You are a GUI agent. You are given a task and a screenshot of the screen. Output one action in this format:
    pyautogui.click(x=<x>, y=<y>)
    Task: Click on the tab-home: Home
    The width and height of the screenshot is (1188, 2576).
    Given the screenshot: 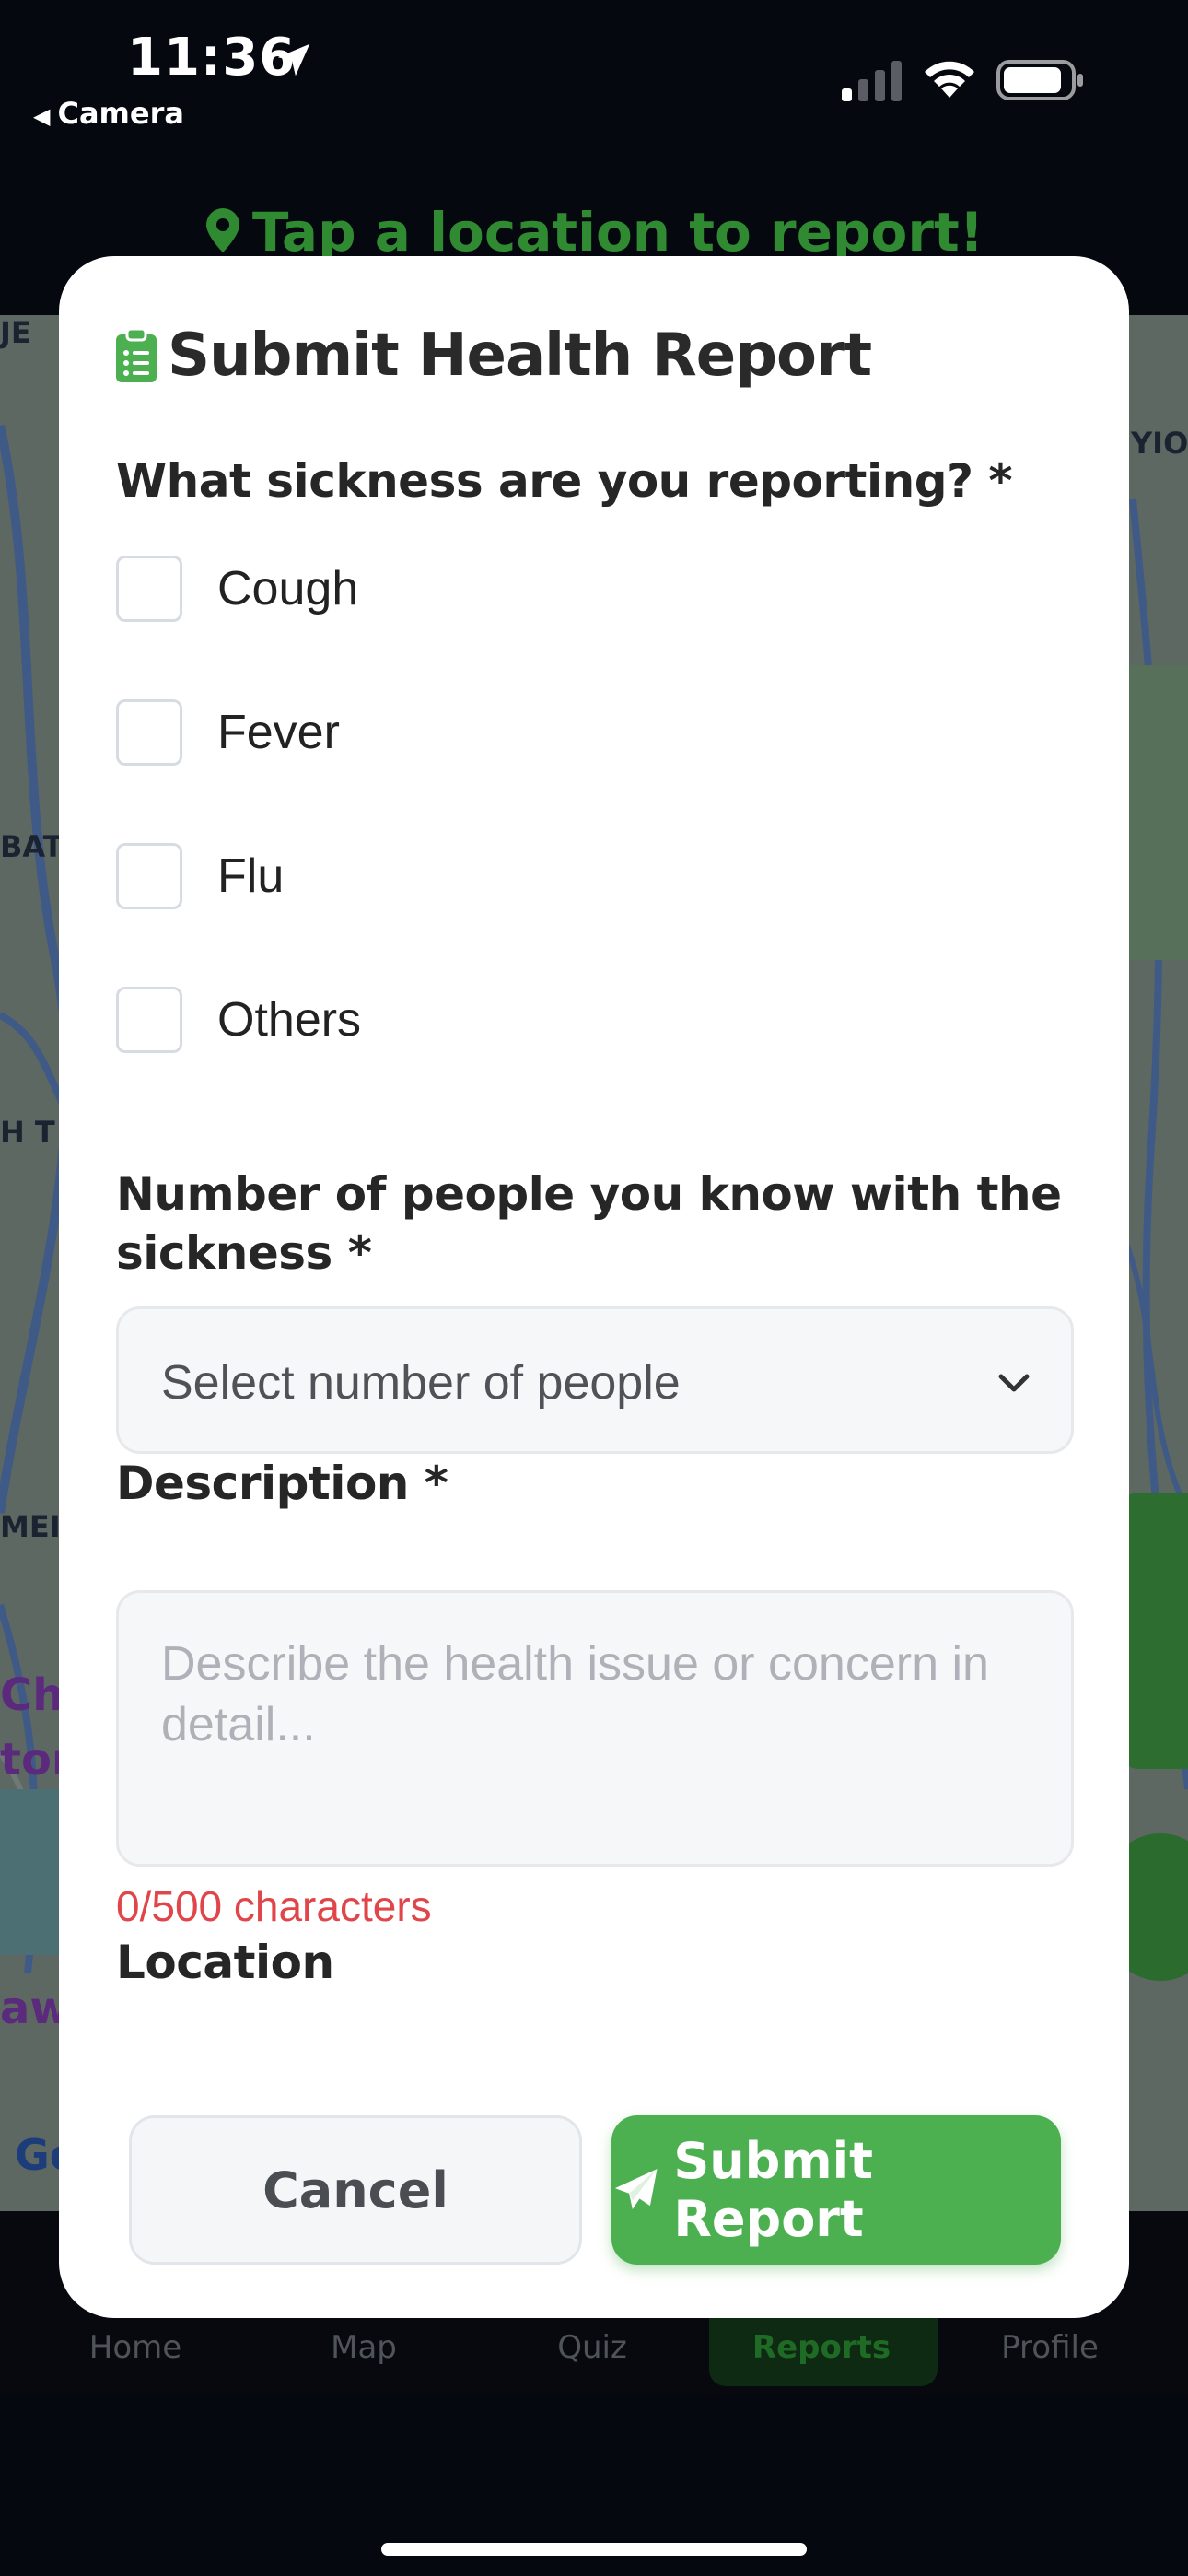 What is the action you would take?
    pyautogui.click(x=135, y=2347)
    